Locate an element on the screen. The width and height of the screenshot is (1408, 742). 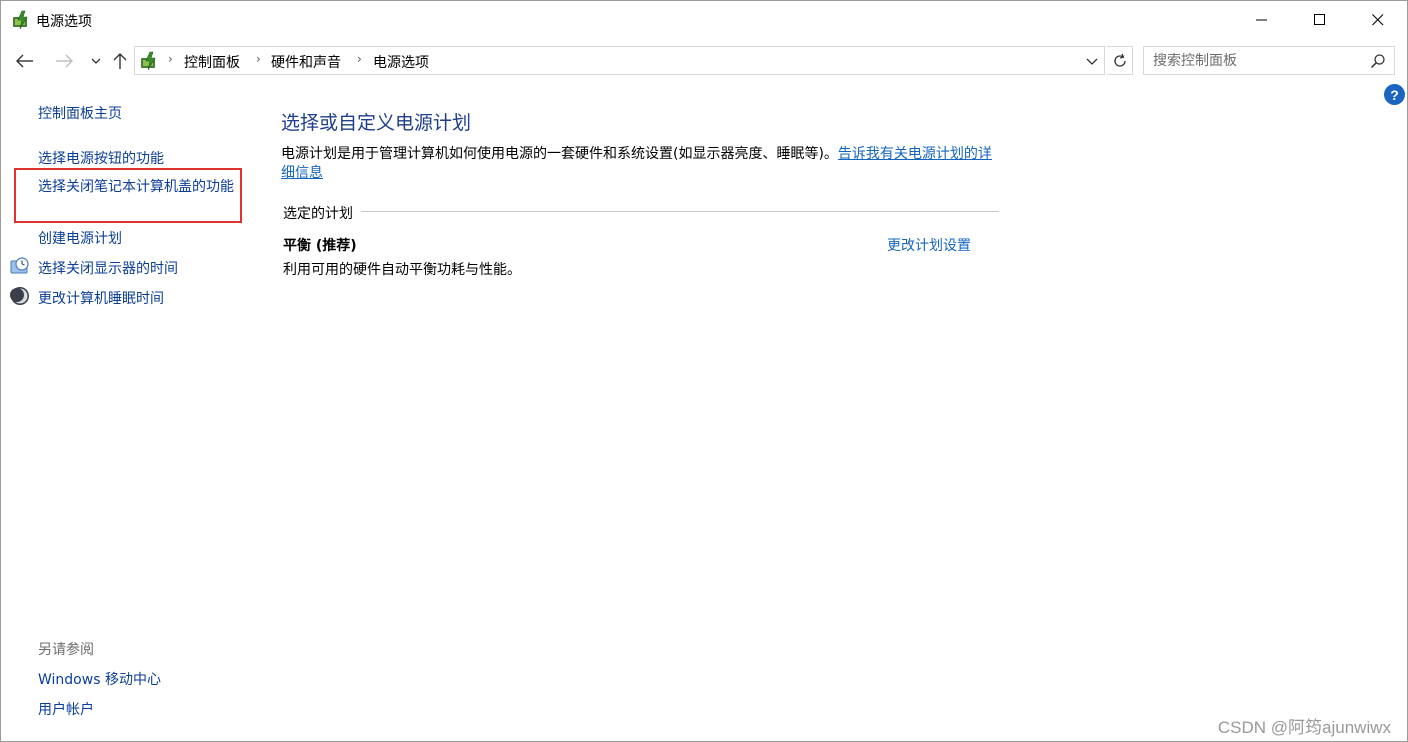
control-panel-home-link: 控制面板主页 is located at coordinates (80, 113).